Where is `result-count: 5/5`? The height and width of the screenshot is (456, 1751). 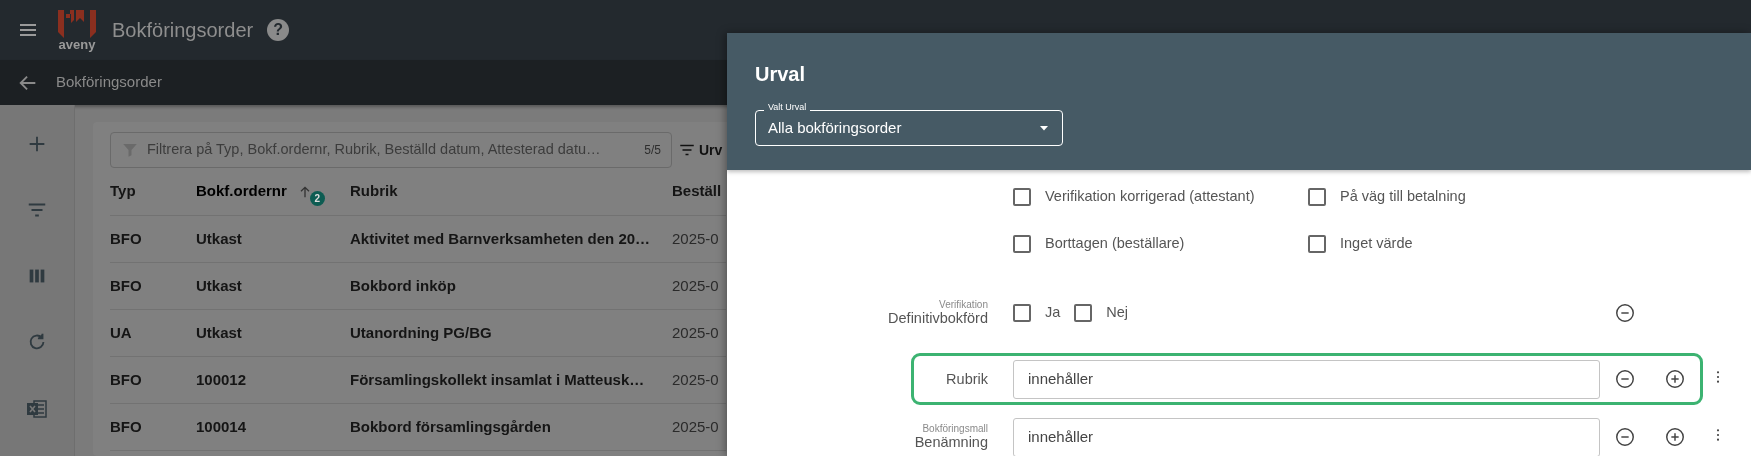 result-count: 5/5 is located at coordinates (652, 150).